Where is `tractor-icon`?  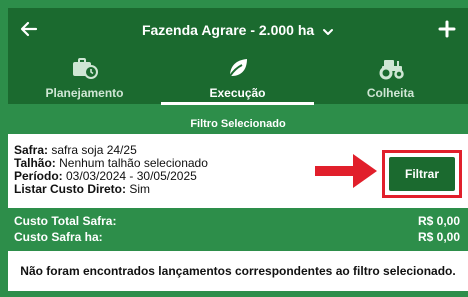
tractor-icon is located at coordinates (391, 70).